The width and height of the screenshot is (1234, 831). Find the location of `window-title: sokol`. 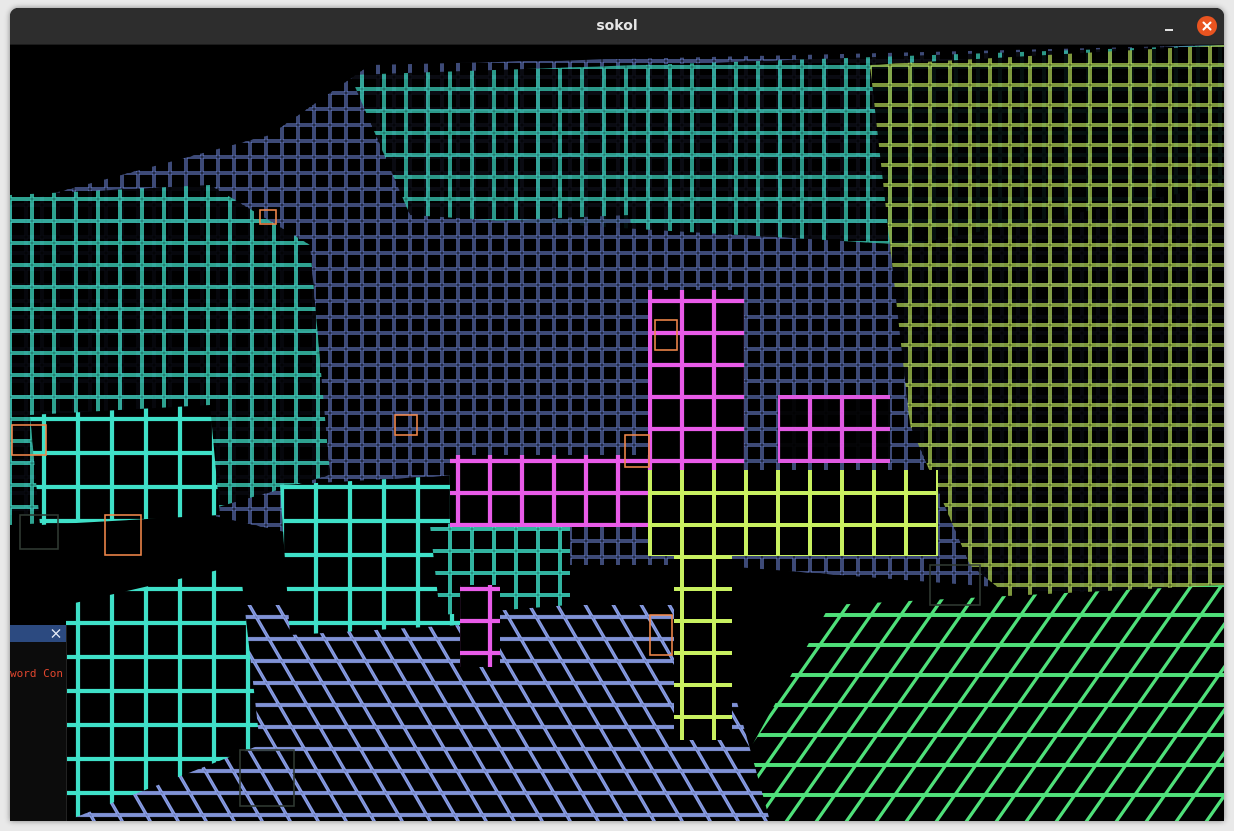

window-title: sokol is located at coordinates (617, 26).